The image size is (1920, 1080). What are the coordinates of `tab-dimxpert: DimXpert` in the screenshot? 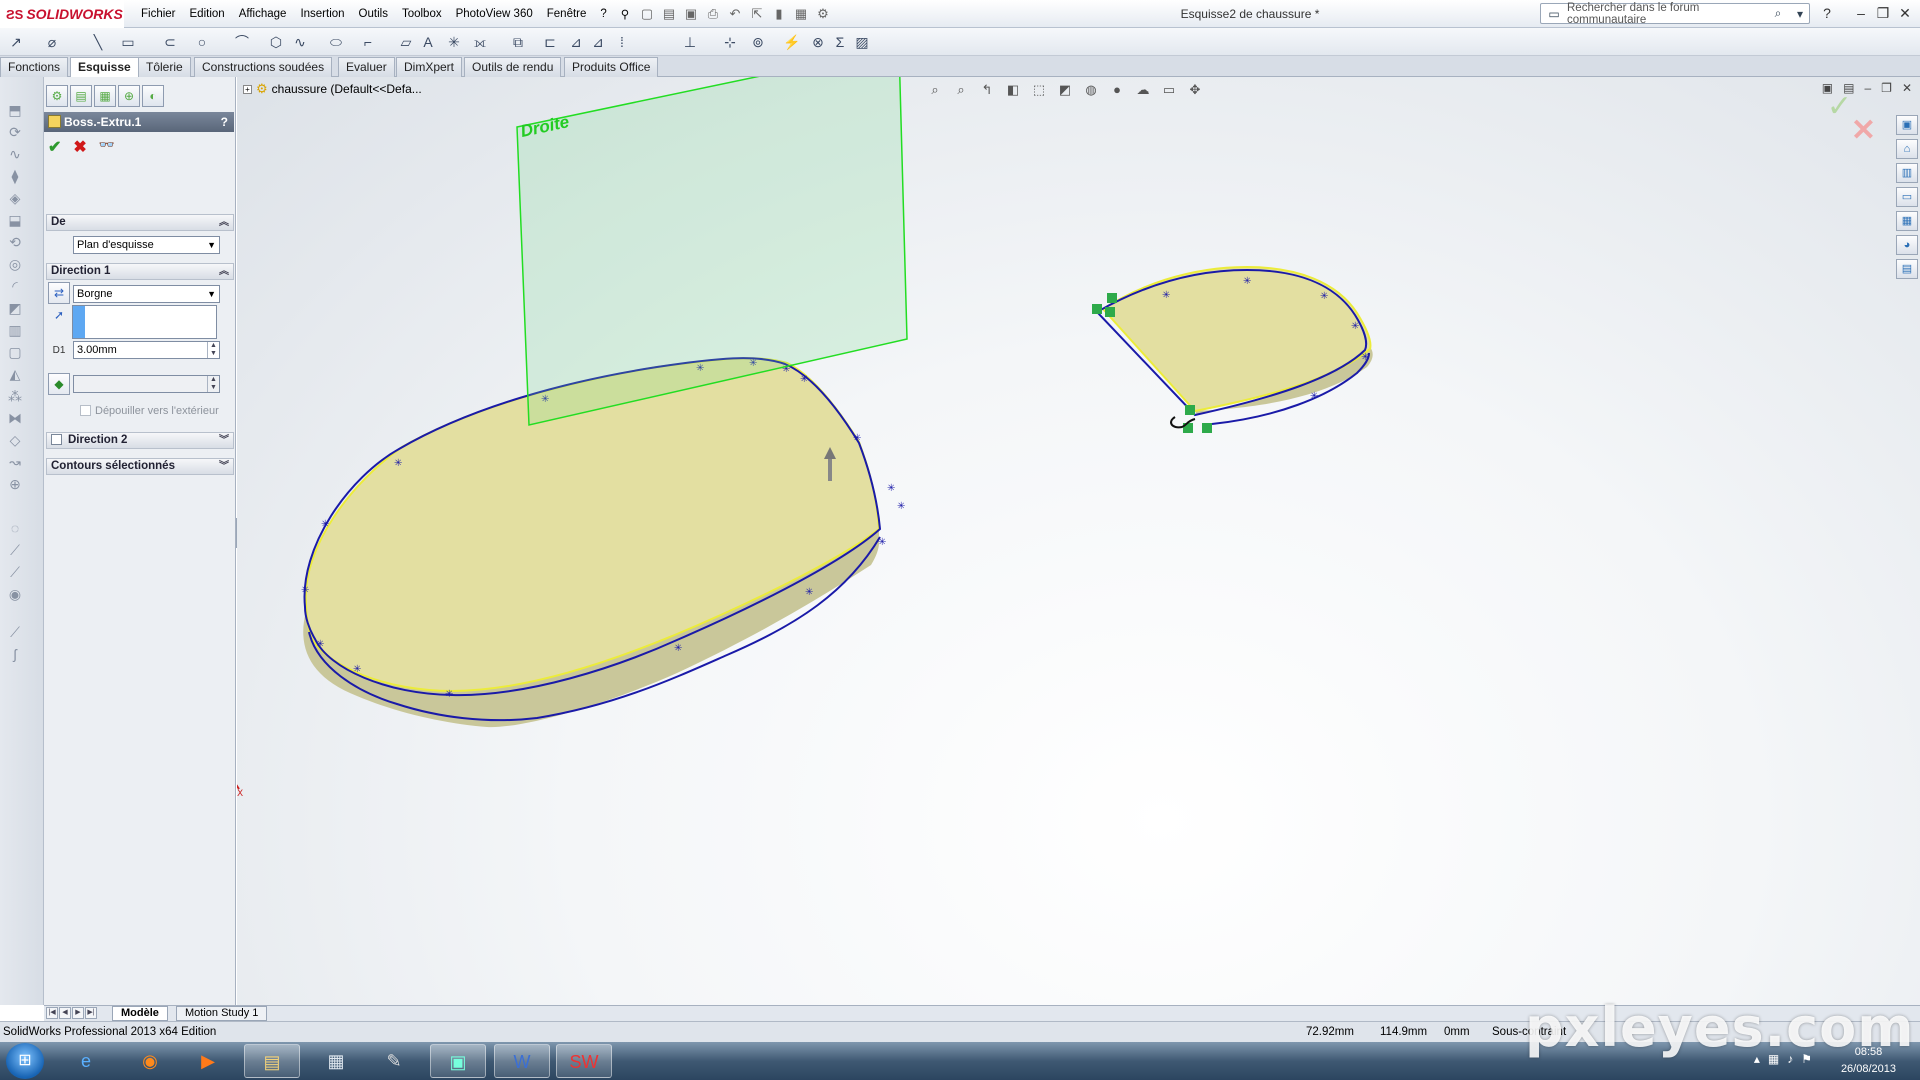 It's located at (429, 67).